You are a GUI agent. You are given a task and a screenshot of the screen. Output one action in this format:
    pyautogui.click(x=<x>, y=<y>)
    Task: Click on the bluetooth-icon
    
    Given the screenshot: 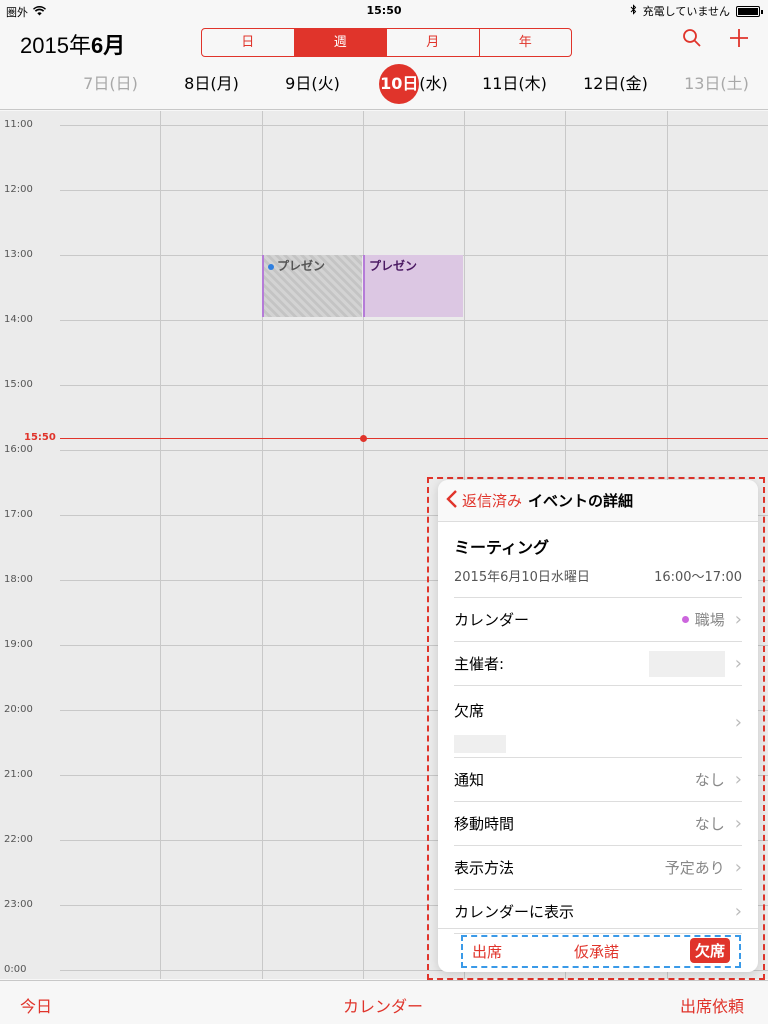 What is the action you would take?
    pyautogui.click(x=633, y=11)
    